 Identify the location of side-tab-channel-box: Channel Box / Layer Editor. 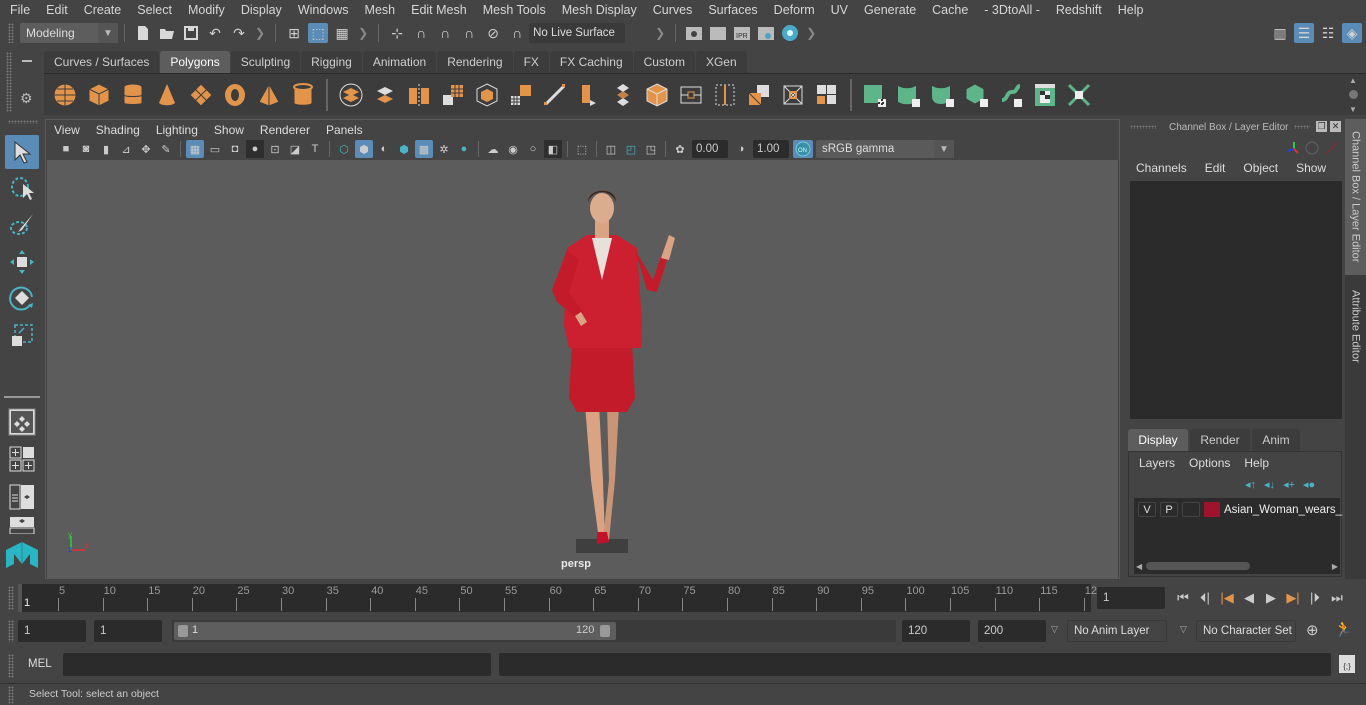
(1355, 197).